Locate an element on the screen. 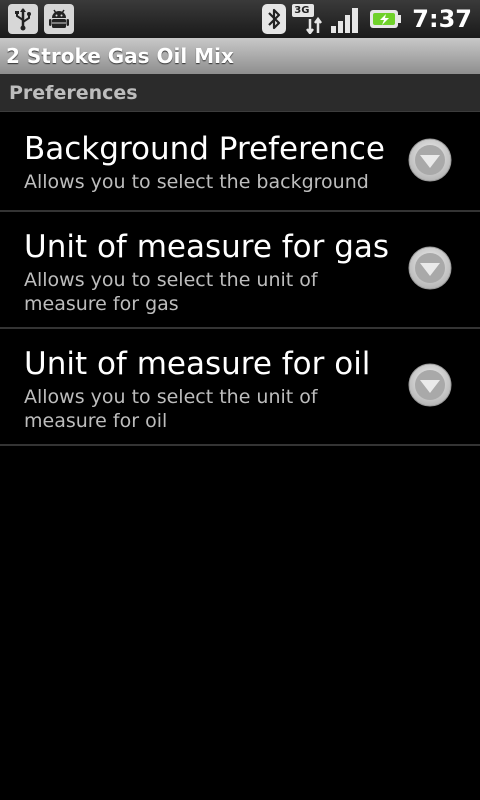  preference-title: Background Preference is located at coordinates (204, 149).